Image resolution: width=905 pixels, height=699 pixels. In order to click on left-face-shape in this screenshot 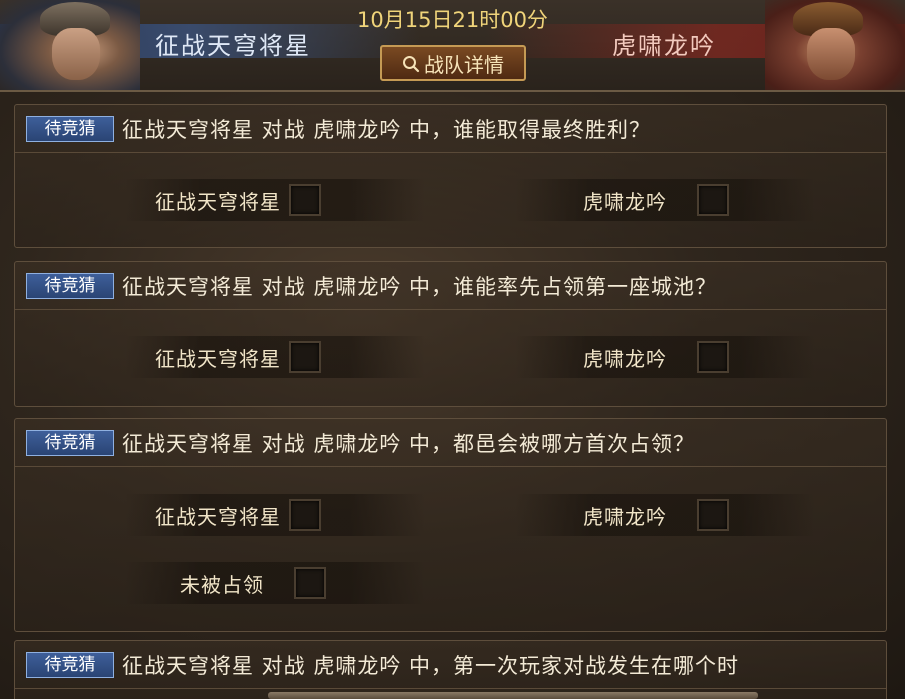, I will do `click(76, 54)`.